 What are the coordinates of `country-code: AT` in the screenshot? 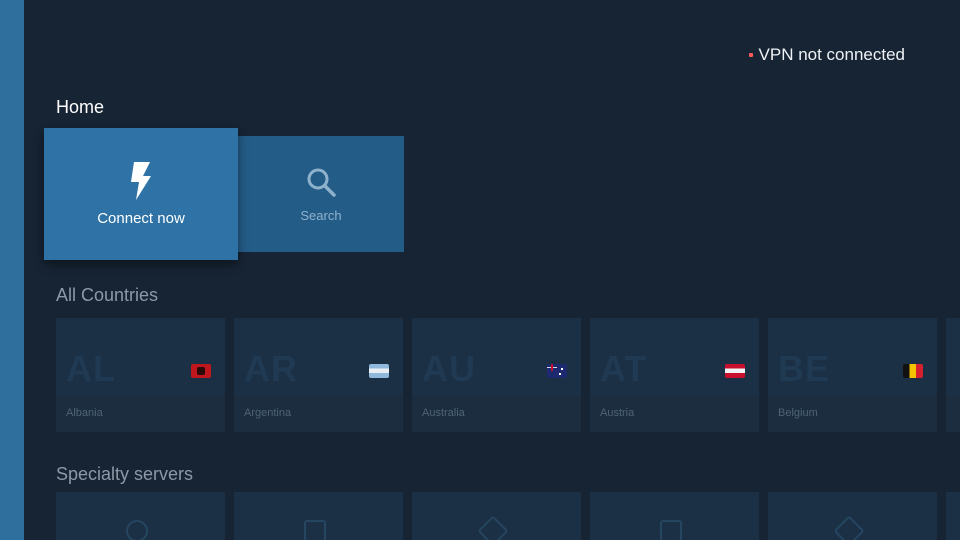 It's located at (624, 368).